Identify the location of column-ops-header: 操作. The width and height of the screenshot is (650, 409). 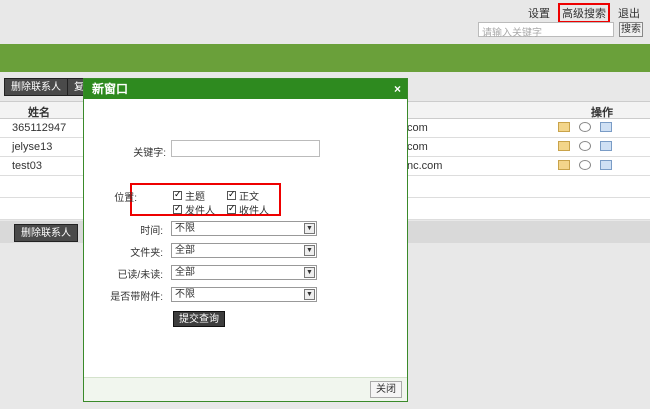
(602, 113).